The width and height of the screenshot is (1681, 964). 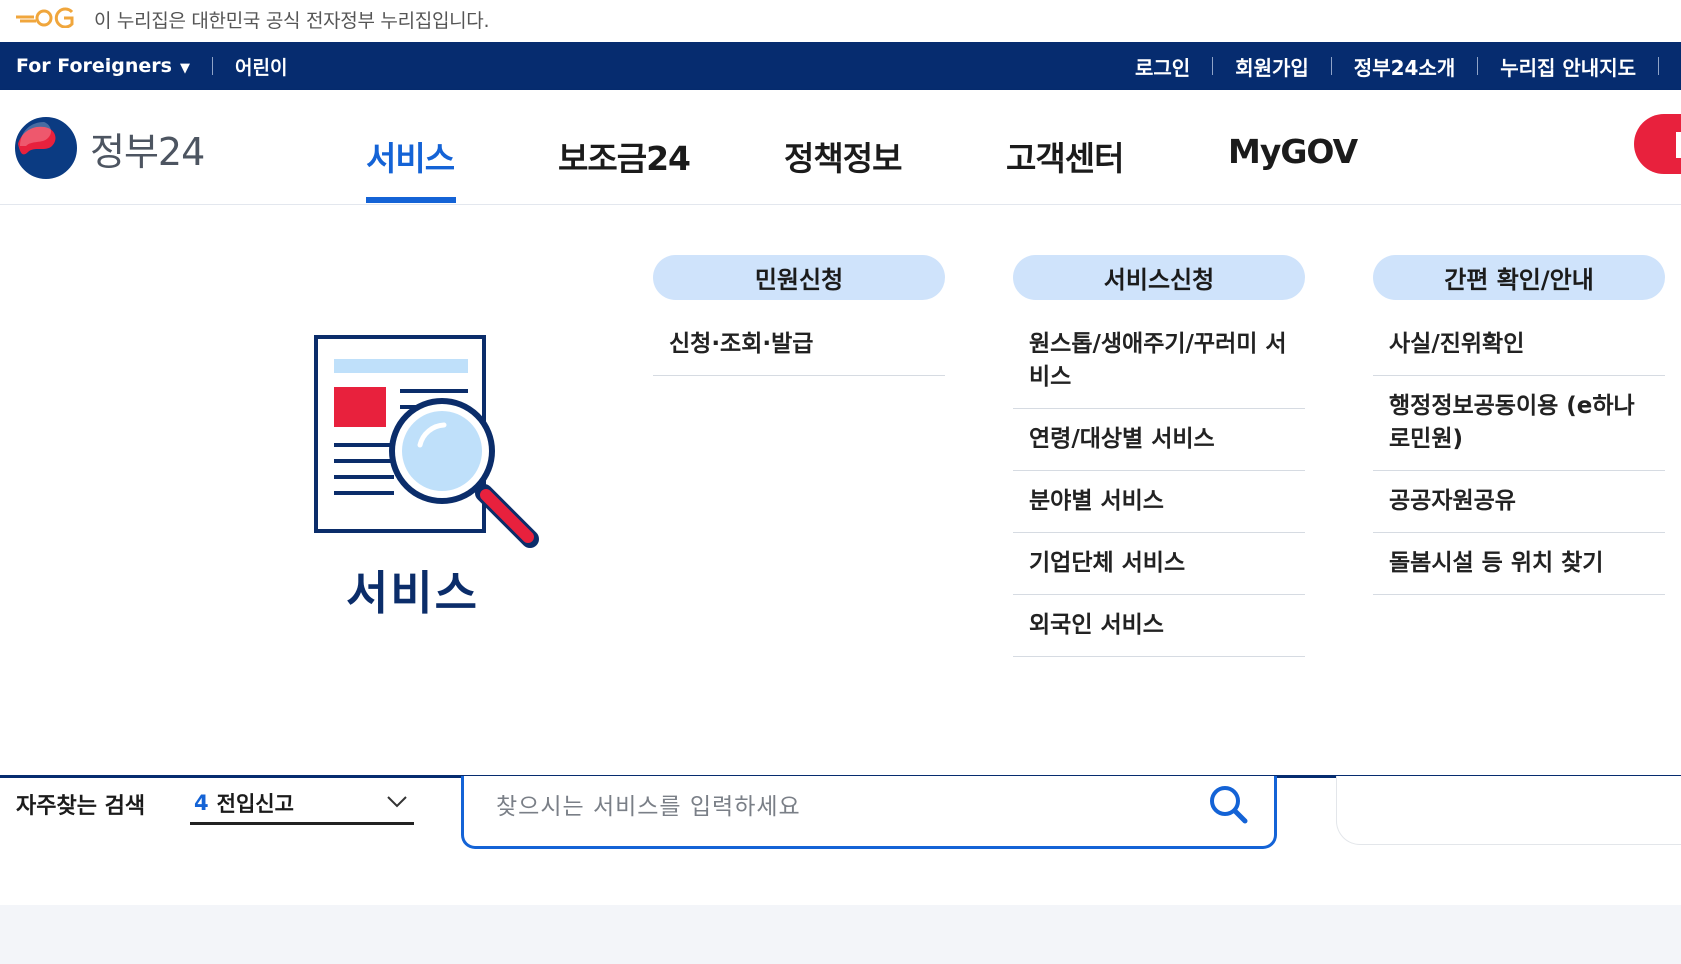 I want to click on main-header: 정부24 서비스 보조금24 정책정보 고객센터 MyGOV, so click(x=840, y=147).